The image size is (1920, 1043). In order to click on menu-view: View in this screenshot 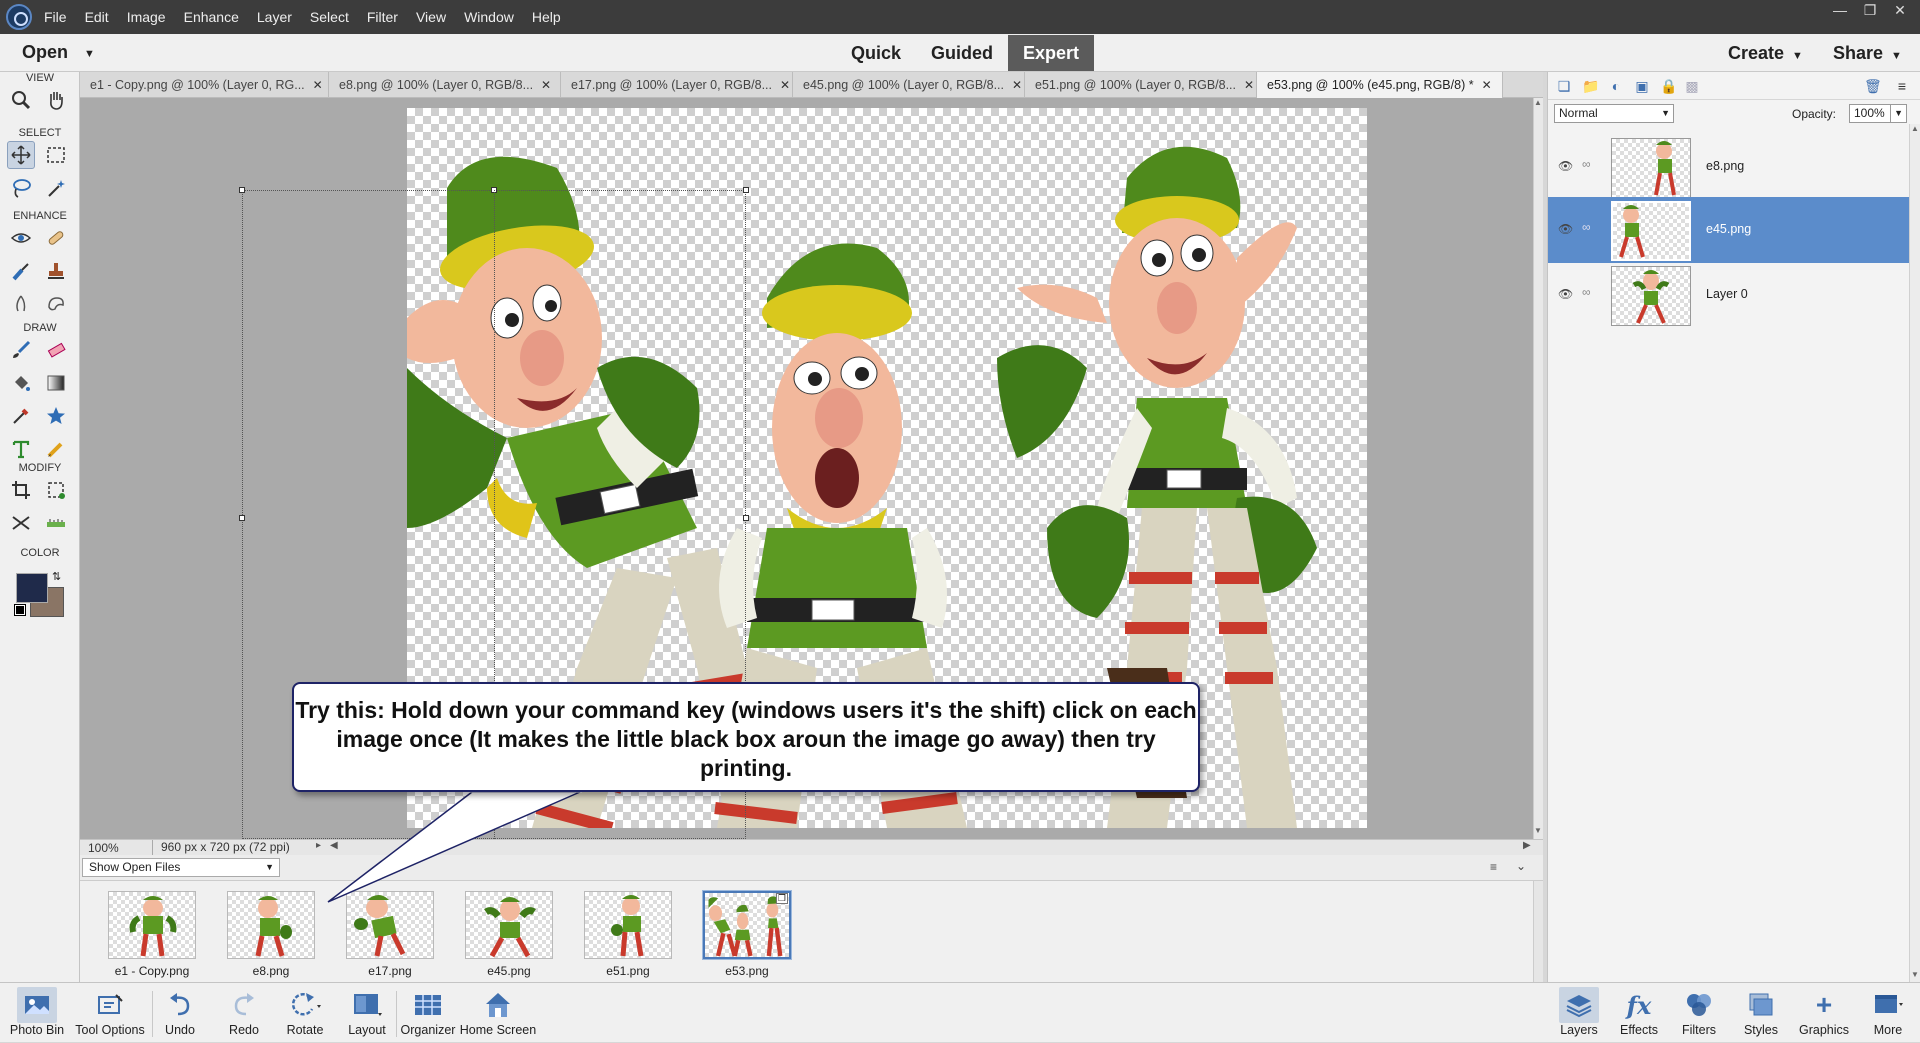, I will do `click(431, 17)`.